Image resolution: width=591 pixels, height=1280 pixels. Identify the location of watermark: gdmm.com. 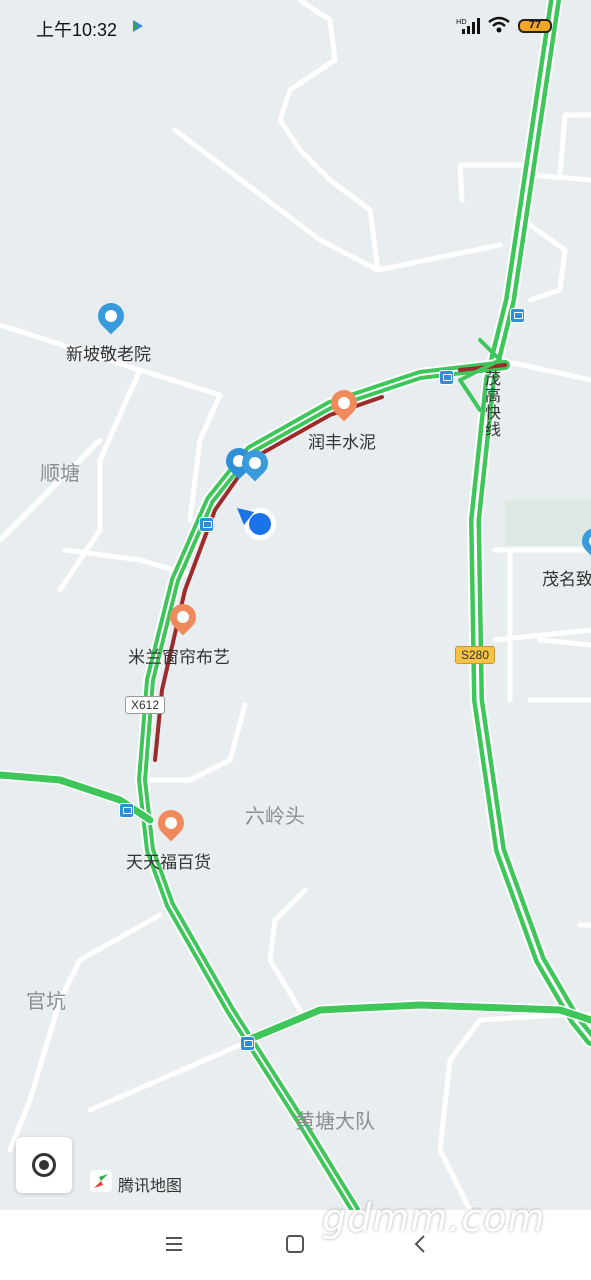
(434, 1218).